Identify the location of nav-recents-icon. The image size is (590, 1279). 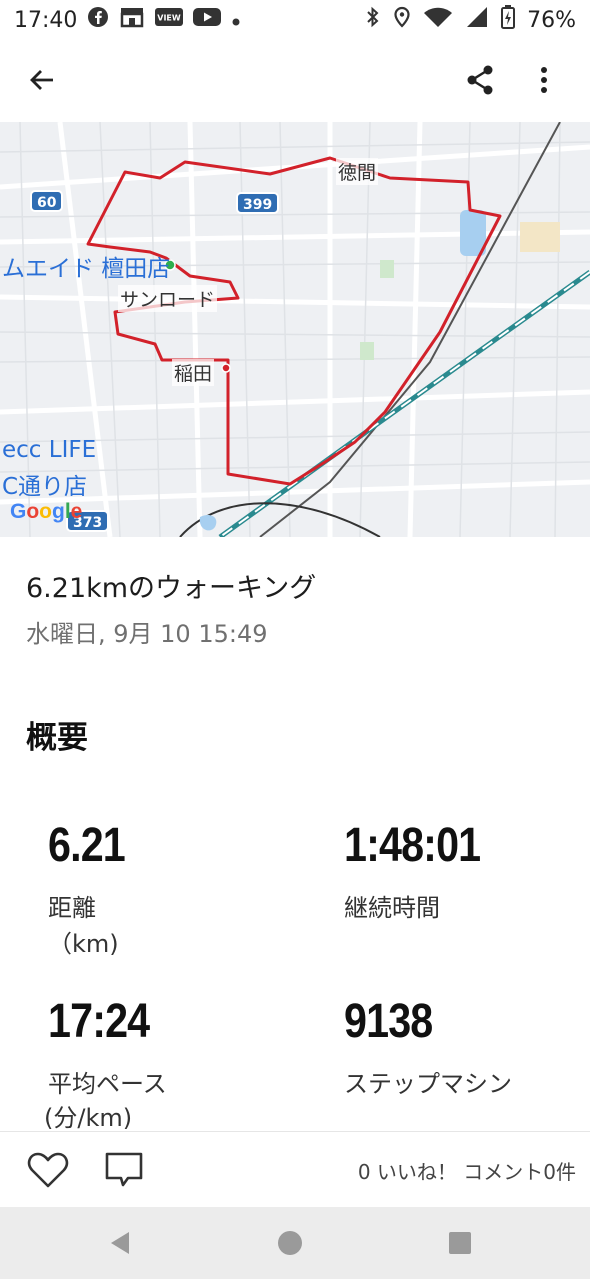
(460, 1243).